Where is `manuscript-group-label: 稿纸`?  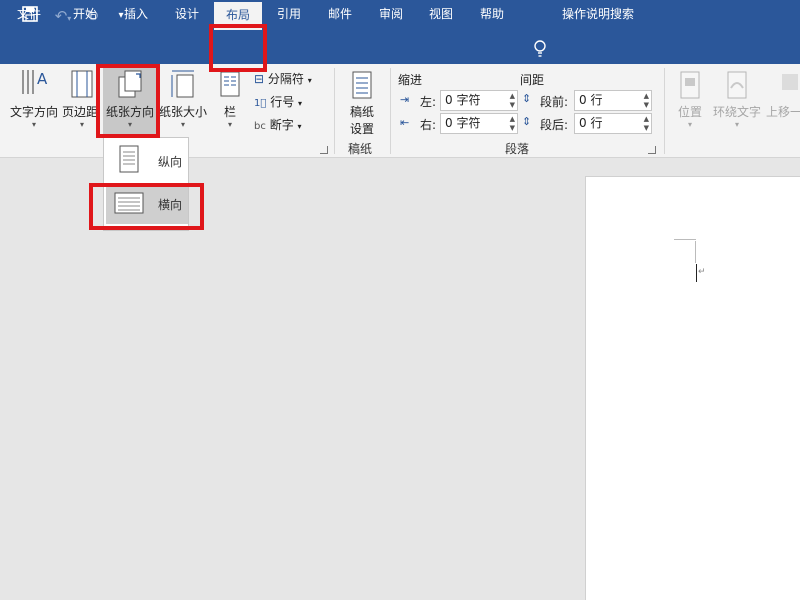
manuscript-group-label: 稿纸 is located at coordinates (360, 149).